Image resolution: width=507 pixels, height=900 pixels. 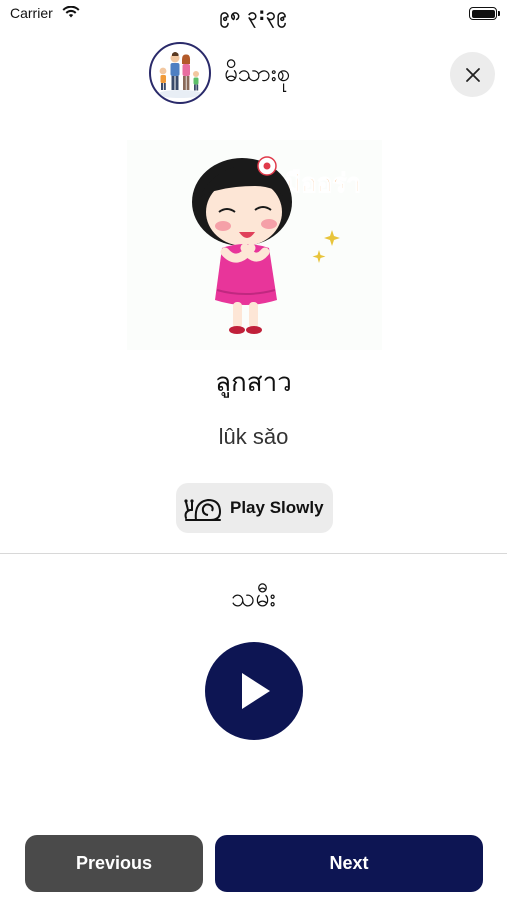 I want to click on previous-label: Previous, so click(x=114, y=863).